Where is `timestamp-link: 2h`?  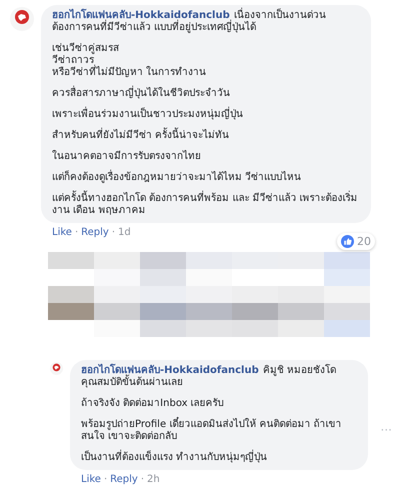
timestamp-link: 2h is located at coordinates (153, 479).